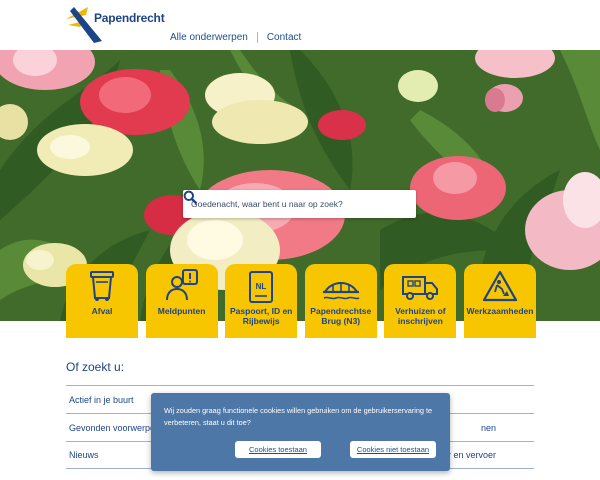 The height and width of the screenshot is (480, 600). Describe the element at coordinates (420, 316) in the screenshot. I see `tile-label: Verhuizen of inschrijven` at that location.